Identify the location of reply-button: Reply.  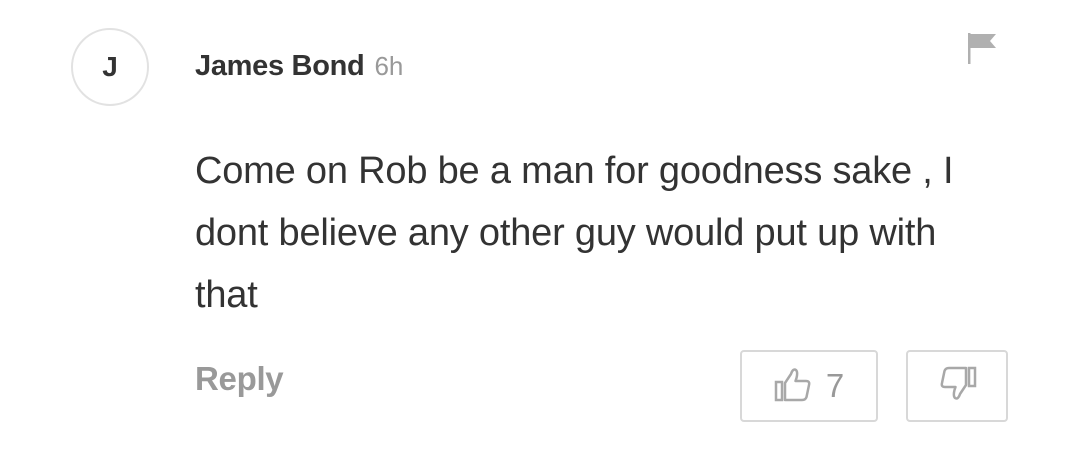
(239, 379).